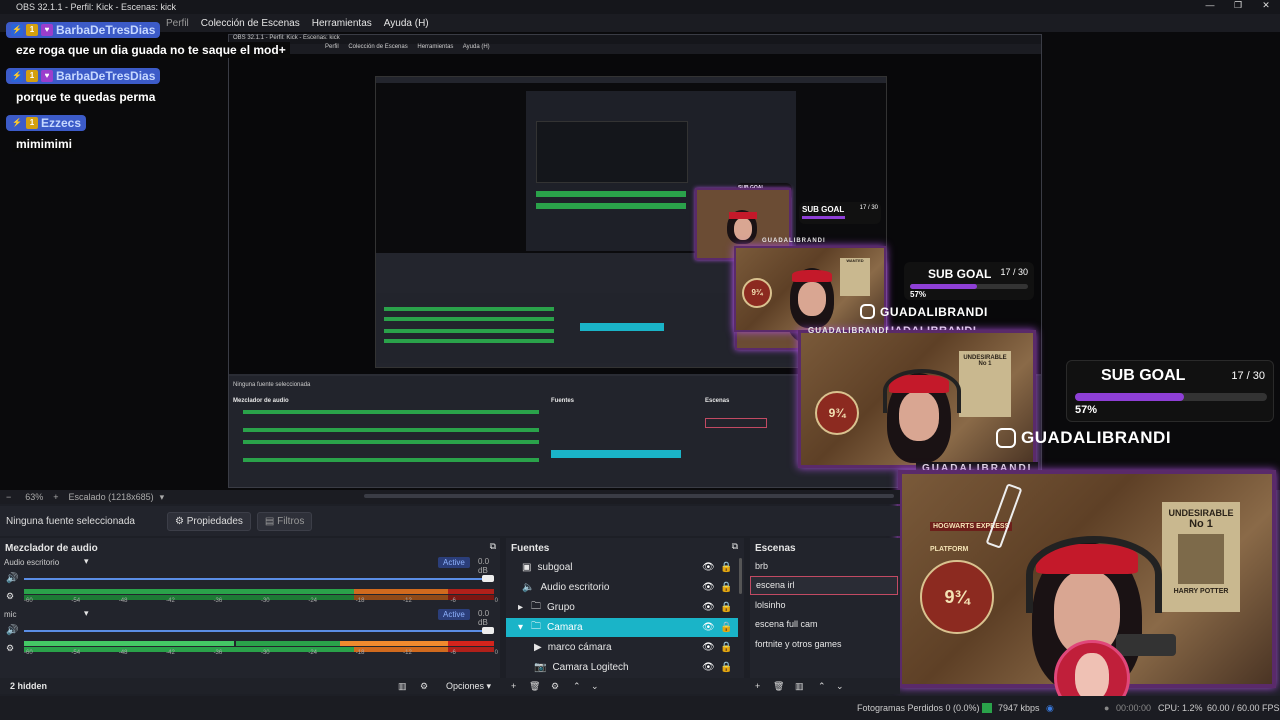 The height and width of the screenshot is (720, 1280). Describe the element at coordinates (520, 607) in the screenshot. I see `chevron-right-icon: ▸` at that location.